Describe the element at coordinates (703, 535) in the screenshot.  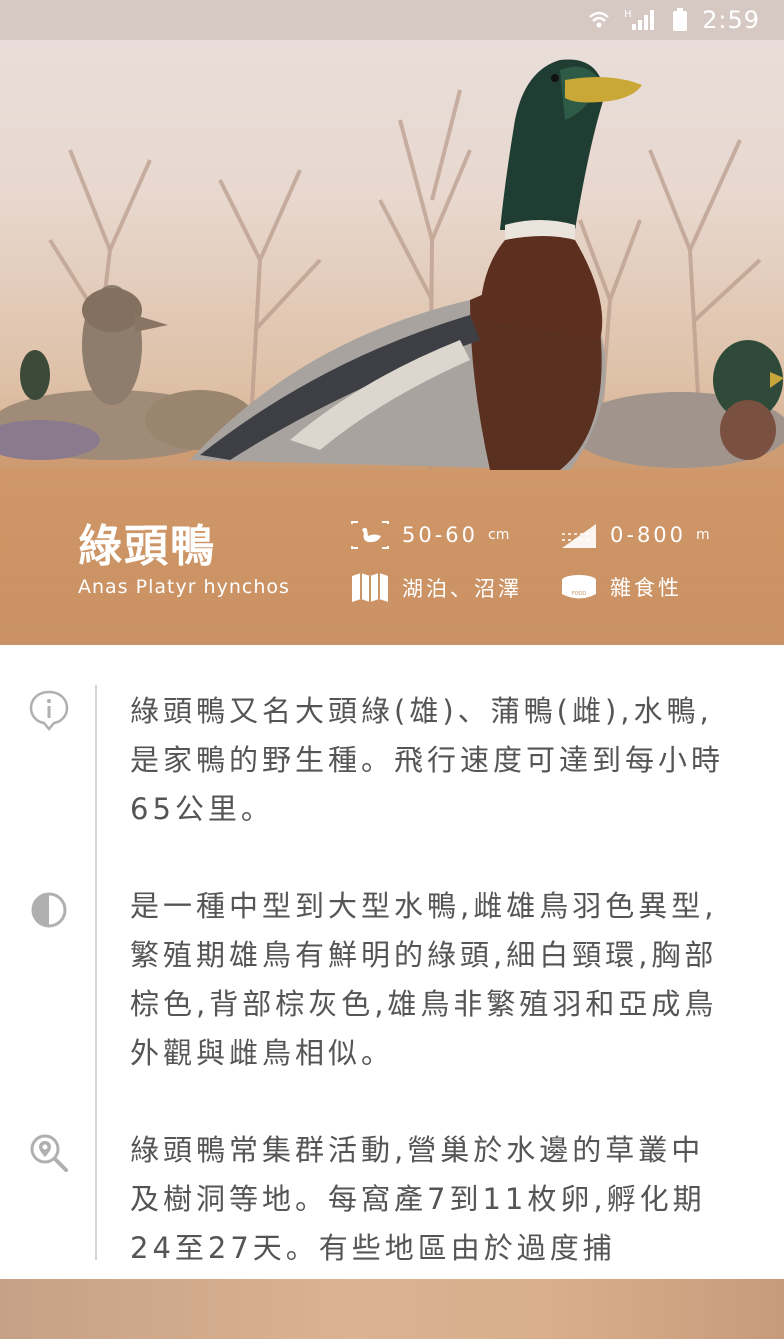
I see `fact-altitude-unit: m` at that location.